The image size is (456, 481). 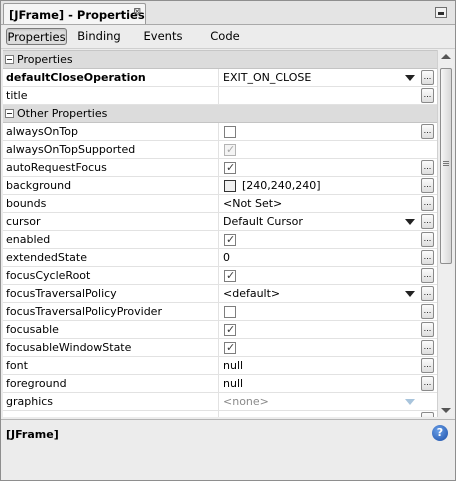 What do you see at coordinates (28, 239) in the screenshot?
I see `property-name: enabled` at bounding box center [28, 239].